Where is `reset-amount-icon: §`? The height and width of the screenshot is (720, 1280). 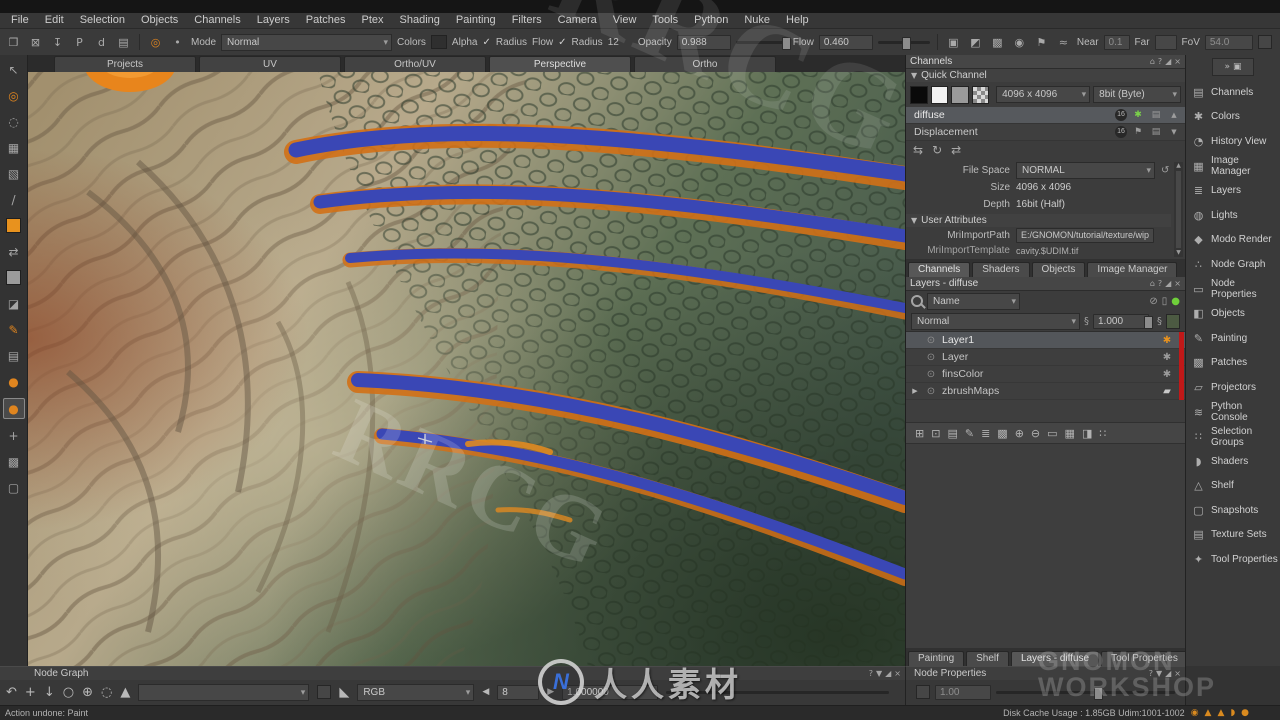
reset-amount-icon: § is located at coordinates (1159, 321).